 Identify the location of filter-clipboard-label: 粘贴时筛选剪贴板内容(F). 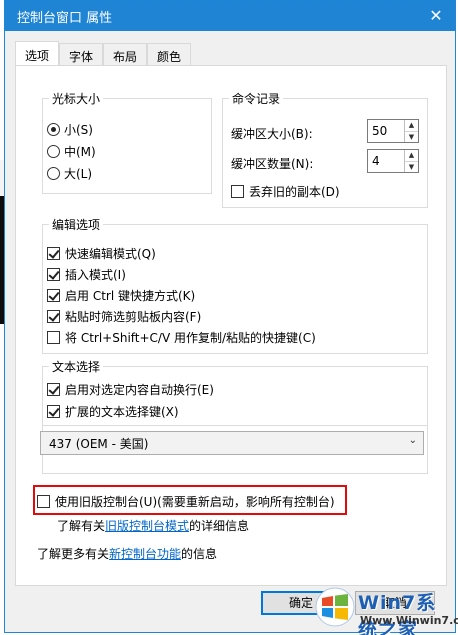
(133, 317).